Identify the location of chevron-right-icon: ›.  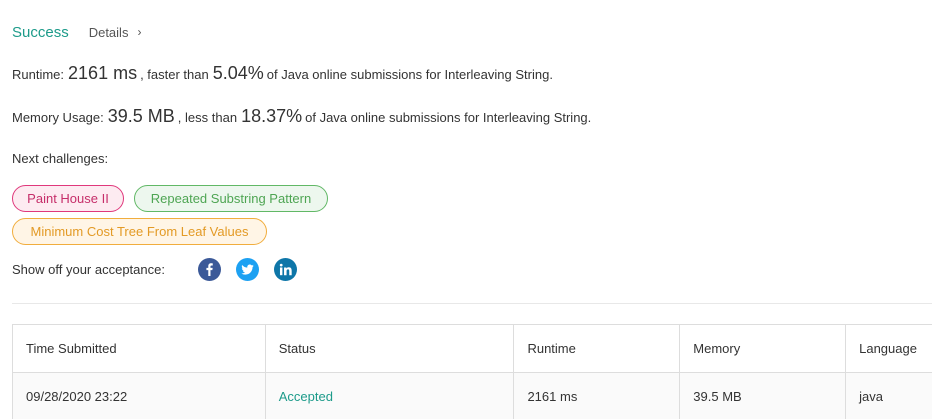
(139, 32).